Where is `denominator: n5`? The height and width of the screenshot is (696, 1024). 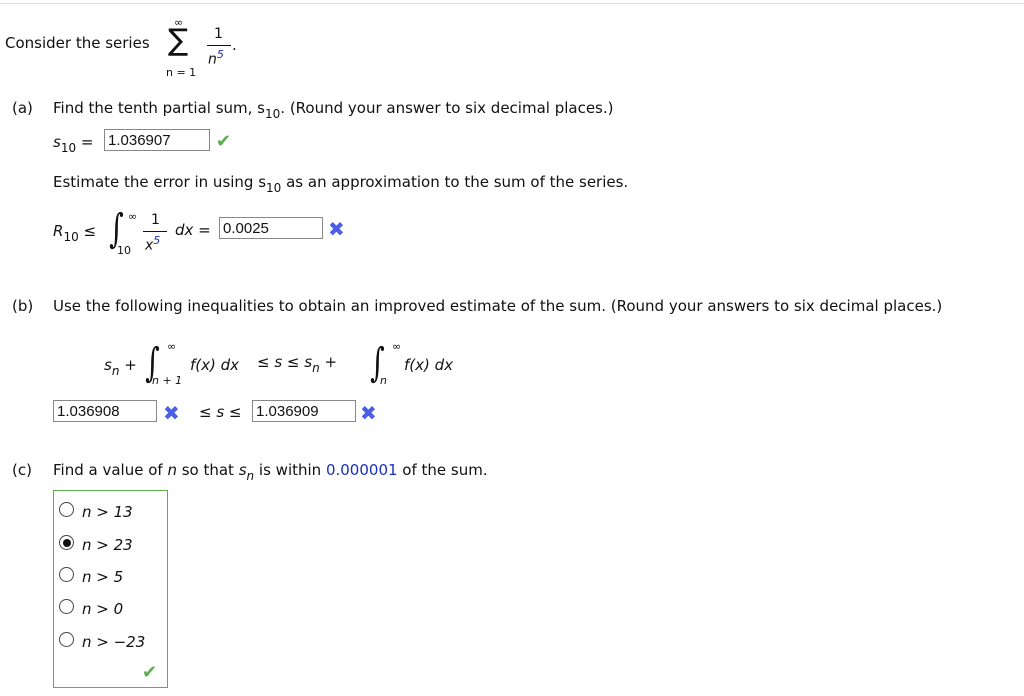 denominator: n5 is located at coordinates (216, 58).